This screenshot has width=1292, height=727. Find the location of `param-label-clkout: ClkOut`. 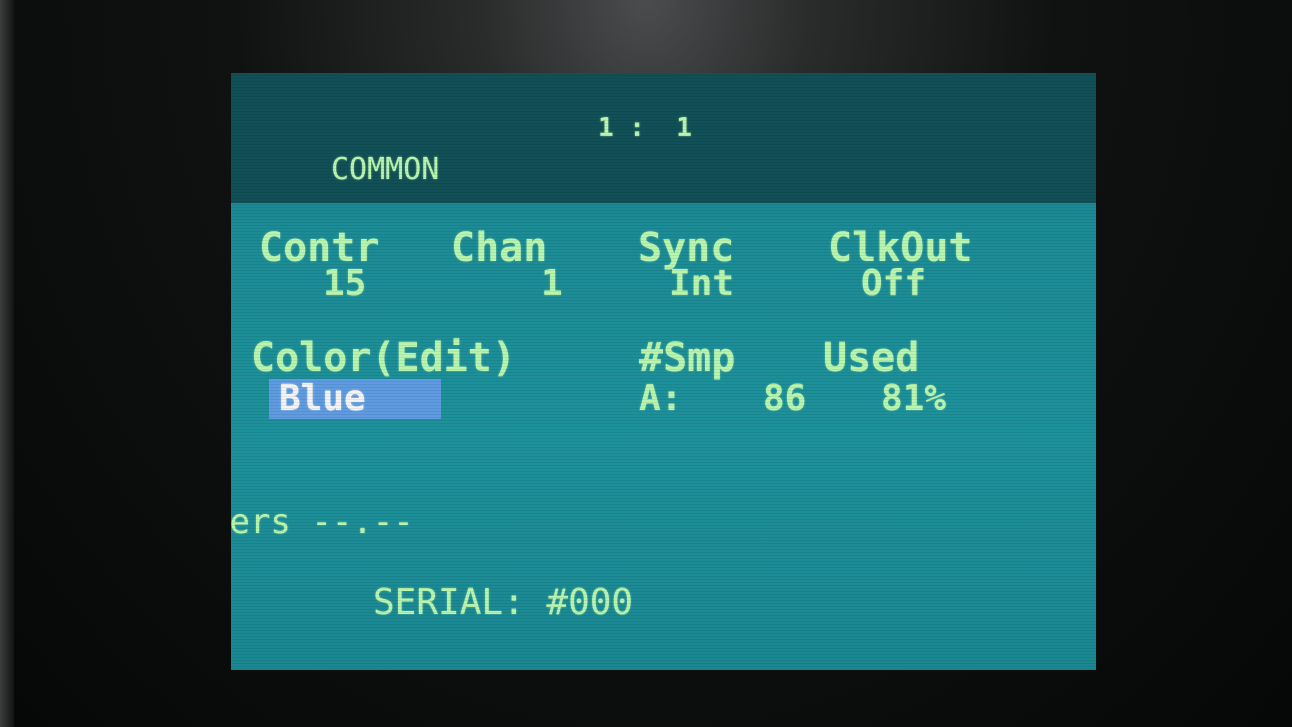

param-label-clkout: ClkOut is located at coordinates (900, 248).